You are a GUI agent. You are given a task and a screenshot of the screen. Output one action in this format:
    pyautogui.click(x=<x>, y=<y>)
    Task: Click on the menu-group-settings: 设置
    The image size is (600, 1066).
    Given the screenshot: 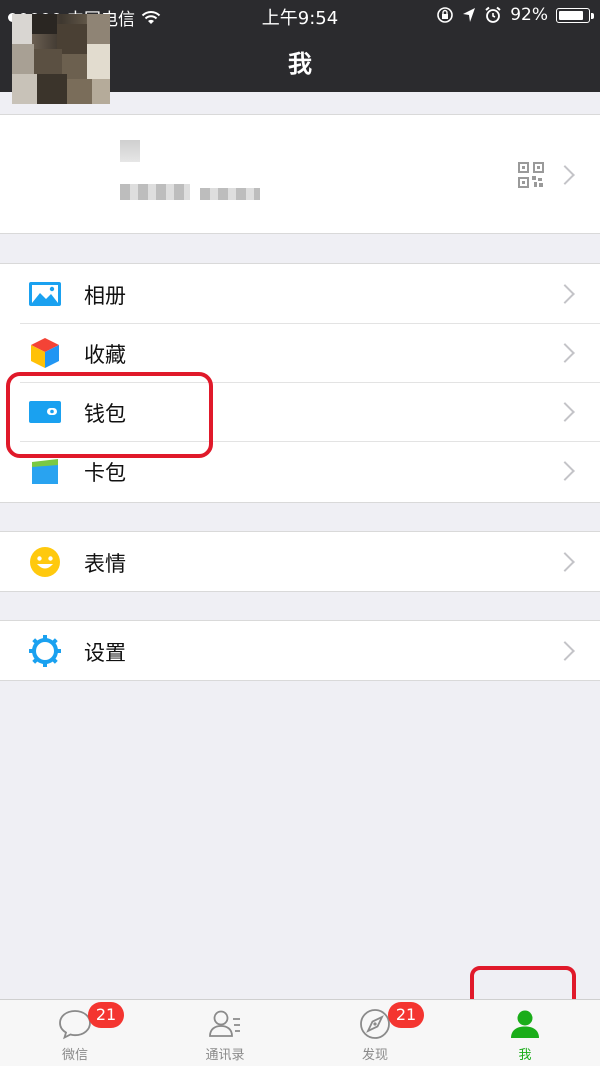 What is the action you would take?
    pyautogui.click(x=300, y=650)
    